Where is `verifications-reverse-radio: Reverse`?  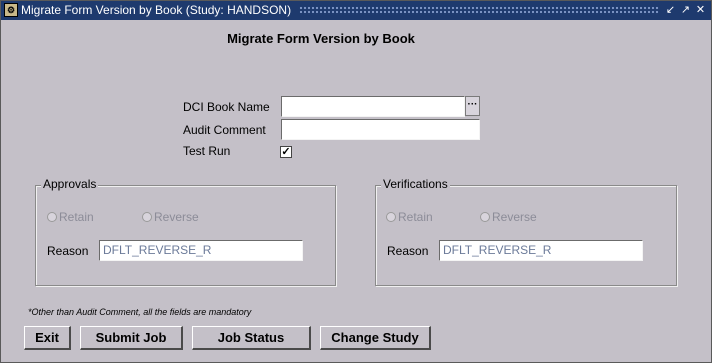
verifications-reverse-radio: Reverse is located at coordinates (508, 217).